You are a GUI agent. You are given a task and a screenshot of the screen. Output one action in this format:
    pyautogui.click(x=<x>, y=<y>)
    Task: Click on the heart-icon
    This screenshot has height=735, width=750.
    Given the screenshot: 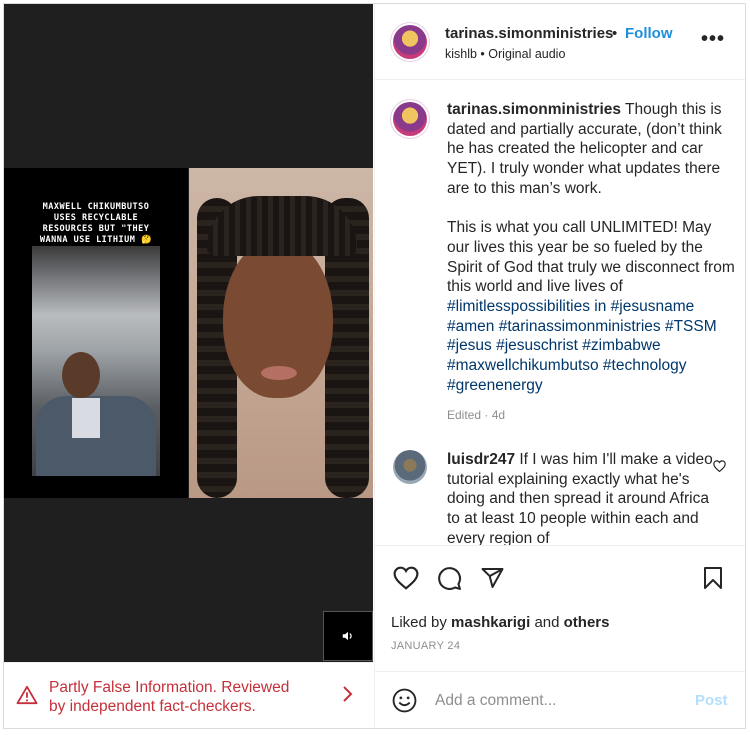 What is the action you would take?
    pyautogui.click(x=406, y=578)
    